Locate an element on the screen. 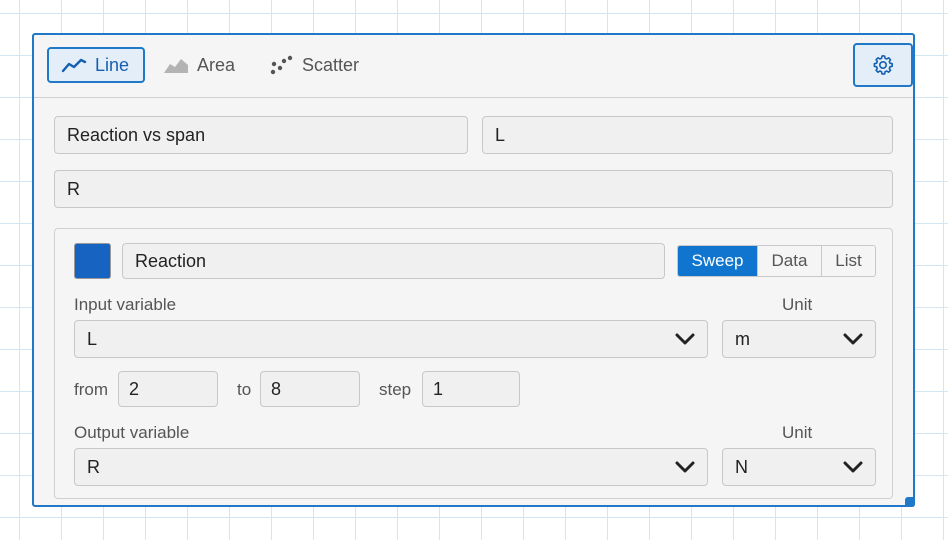 Image resolution: width=948 pixels, height=540 pixels. output-unit-label: Unit is located at coordinates (797, 432).